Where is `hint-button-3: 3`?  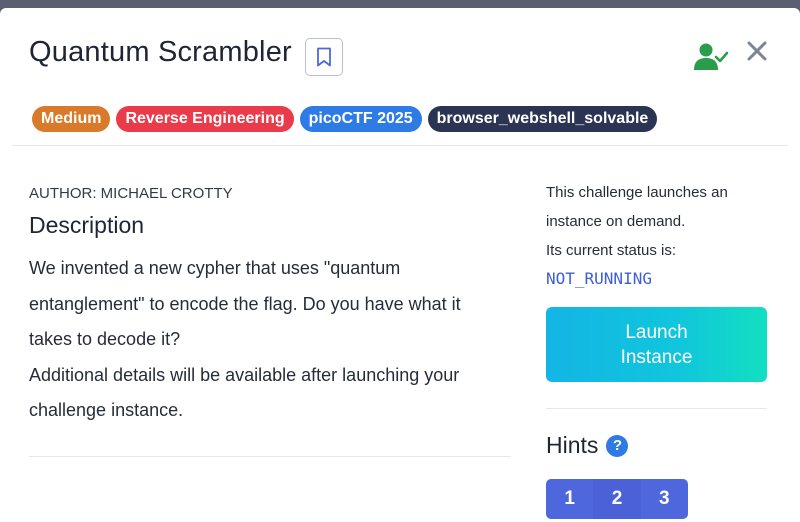 hint-button-3: 3 is located at coordinates (664, 499).